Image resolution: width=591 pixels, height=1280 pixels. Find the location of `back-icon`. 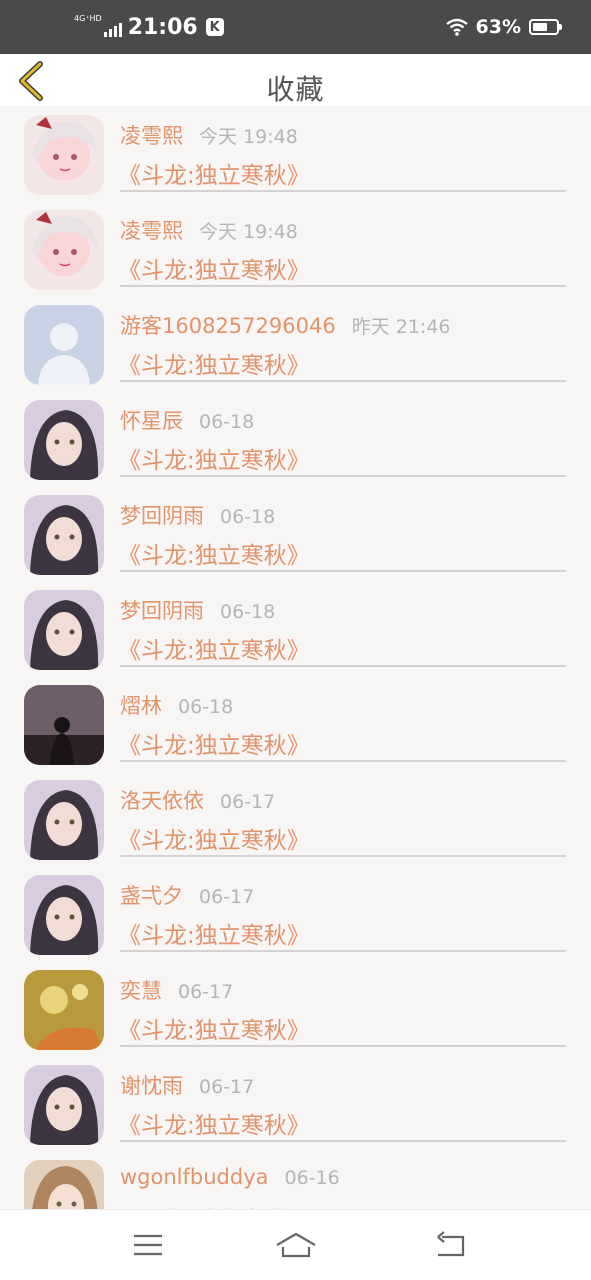

back-icon is located at coordinates (451, 1244).